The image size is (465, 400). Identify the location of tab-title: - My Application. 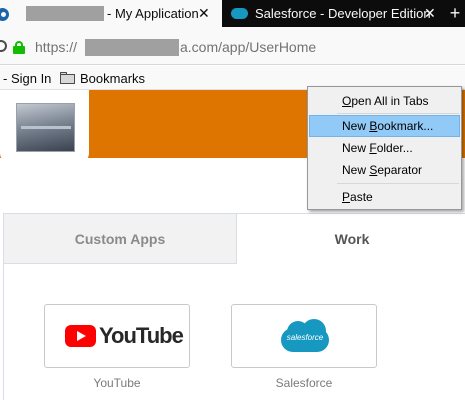
(153, 13).